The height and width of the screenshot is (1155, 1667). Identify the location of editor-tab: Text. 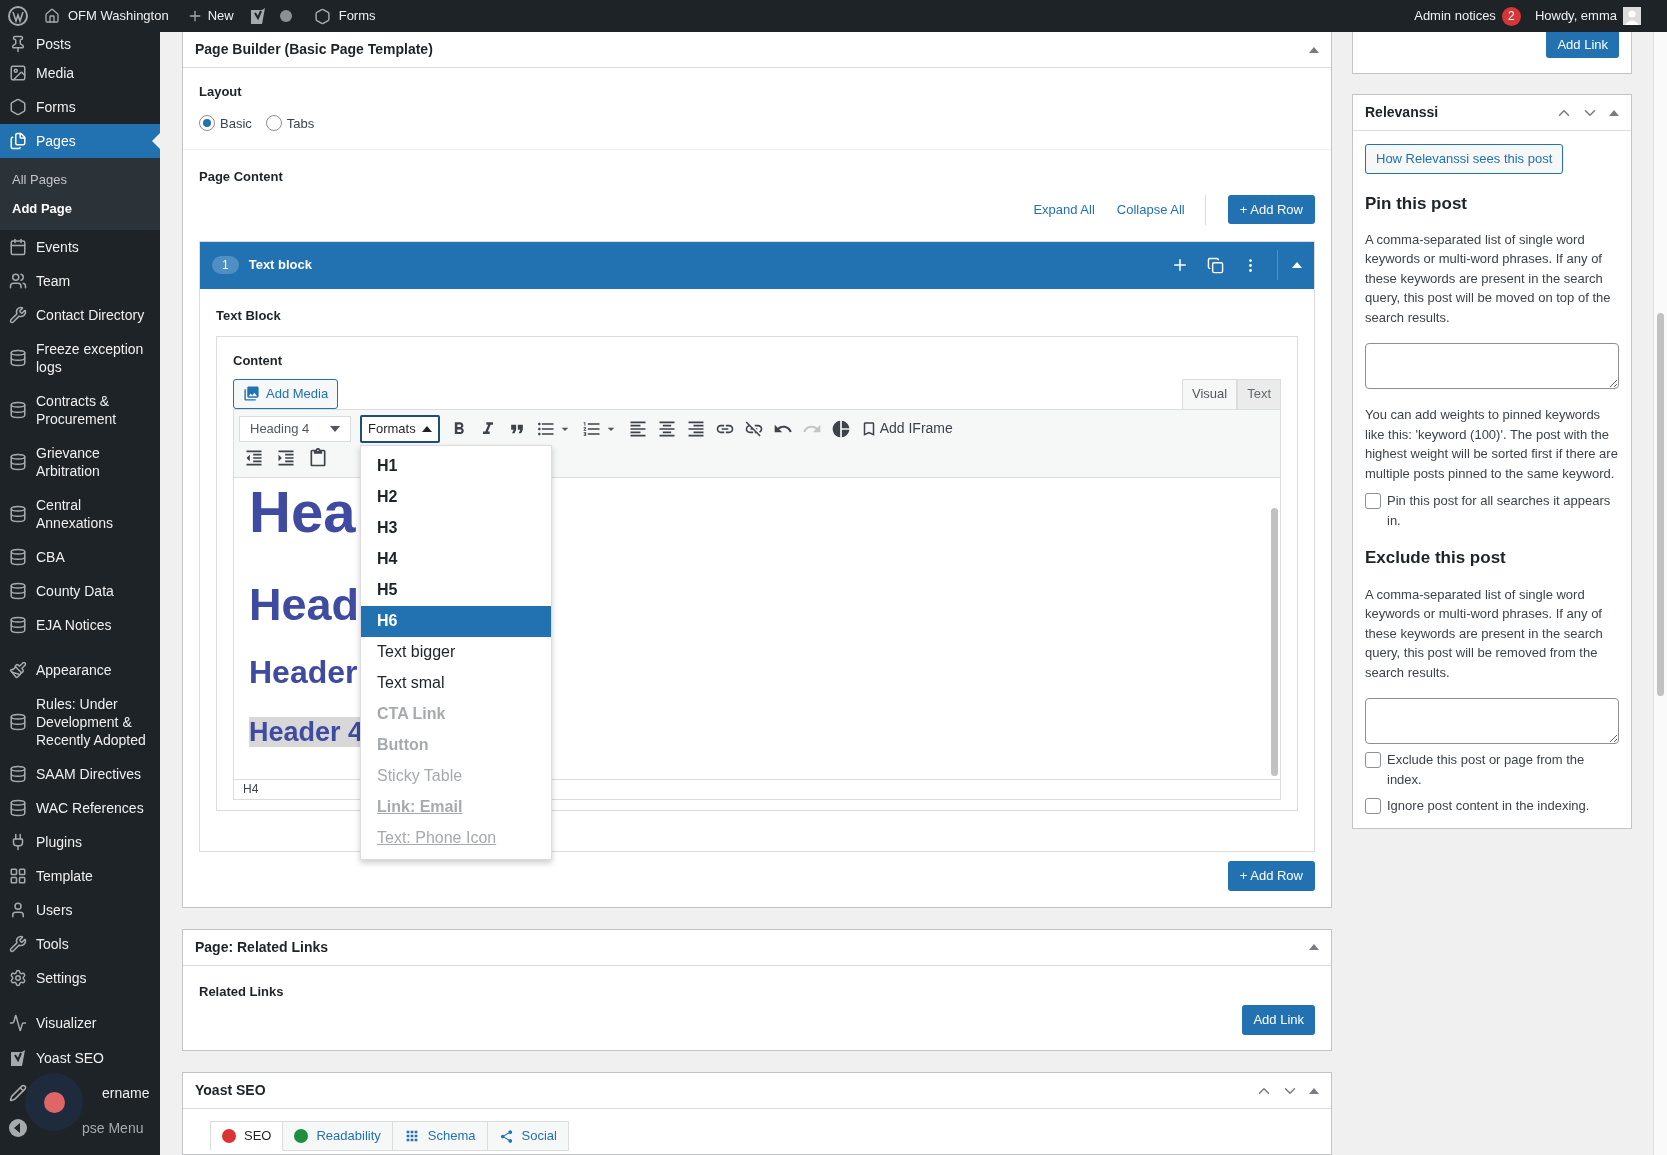
(1259, 393).